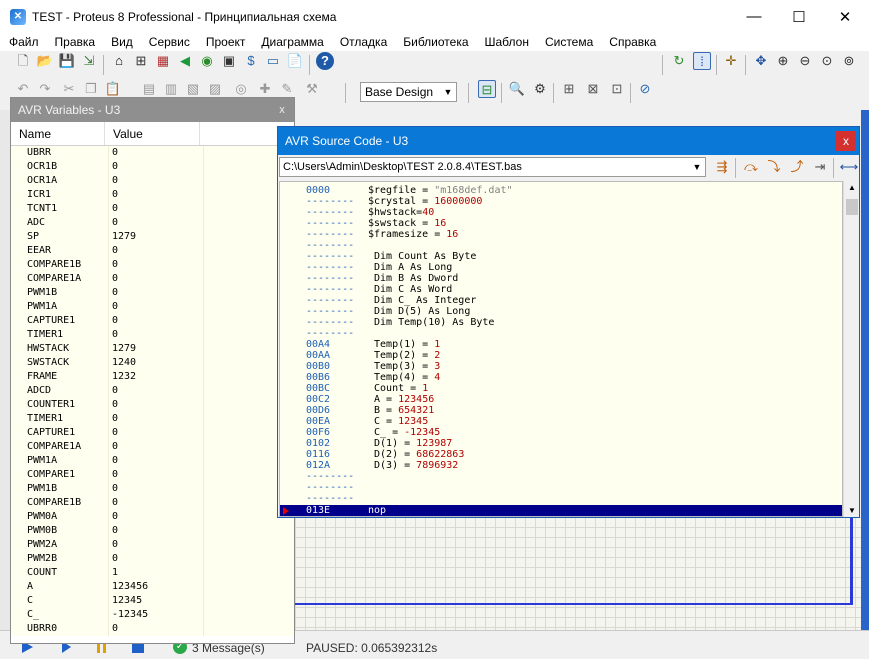 This screenshot has width=869, height=659. Describe the element at coordinates (805, 61) in the screenshot. I see `zoom-out-icon: ⊖` at that location.